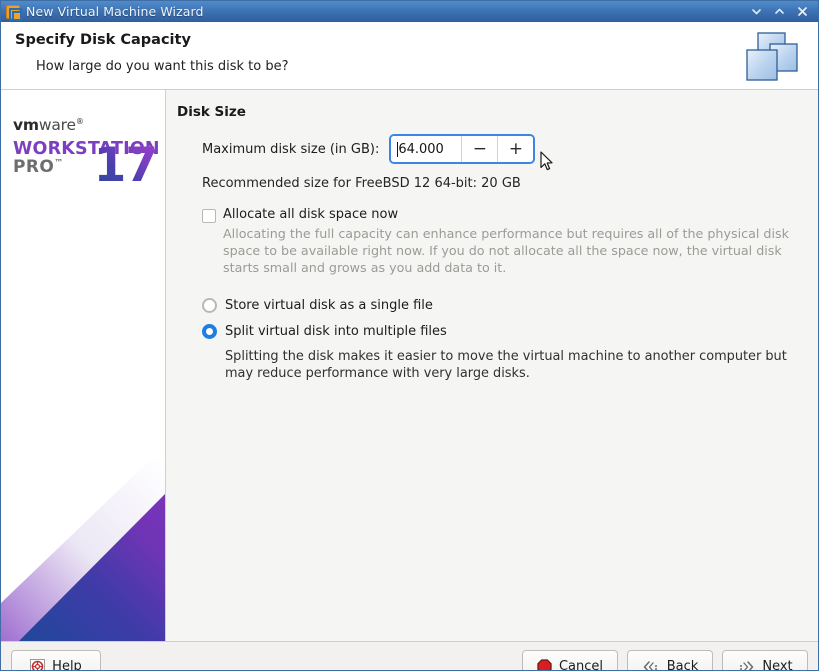 Image resolution: width=819 pixels, height=671 pixels. What do you see at coordinates (26, 125) in the screenshot?
I see `brand-vm: vm` at bounding box center [26, 125].